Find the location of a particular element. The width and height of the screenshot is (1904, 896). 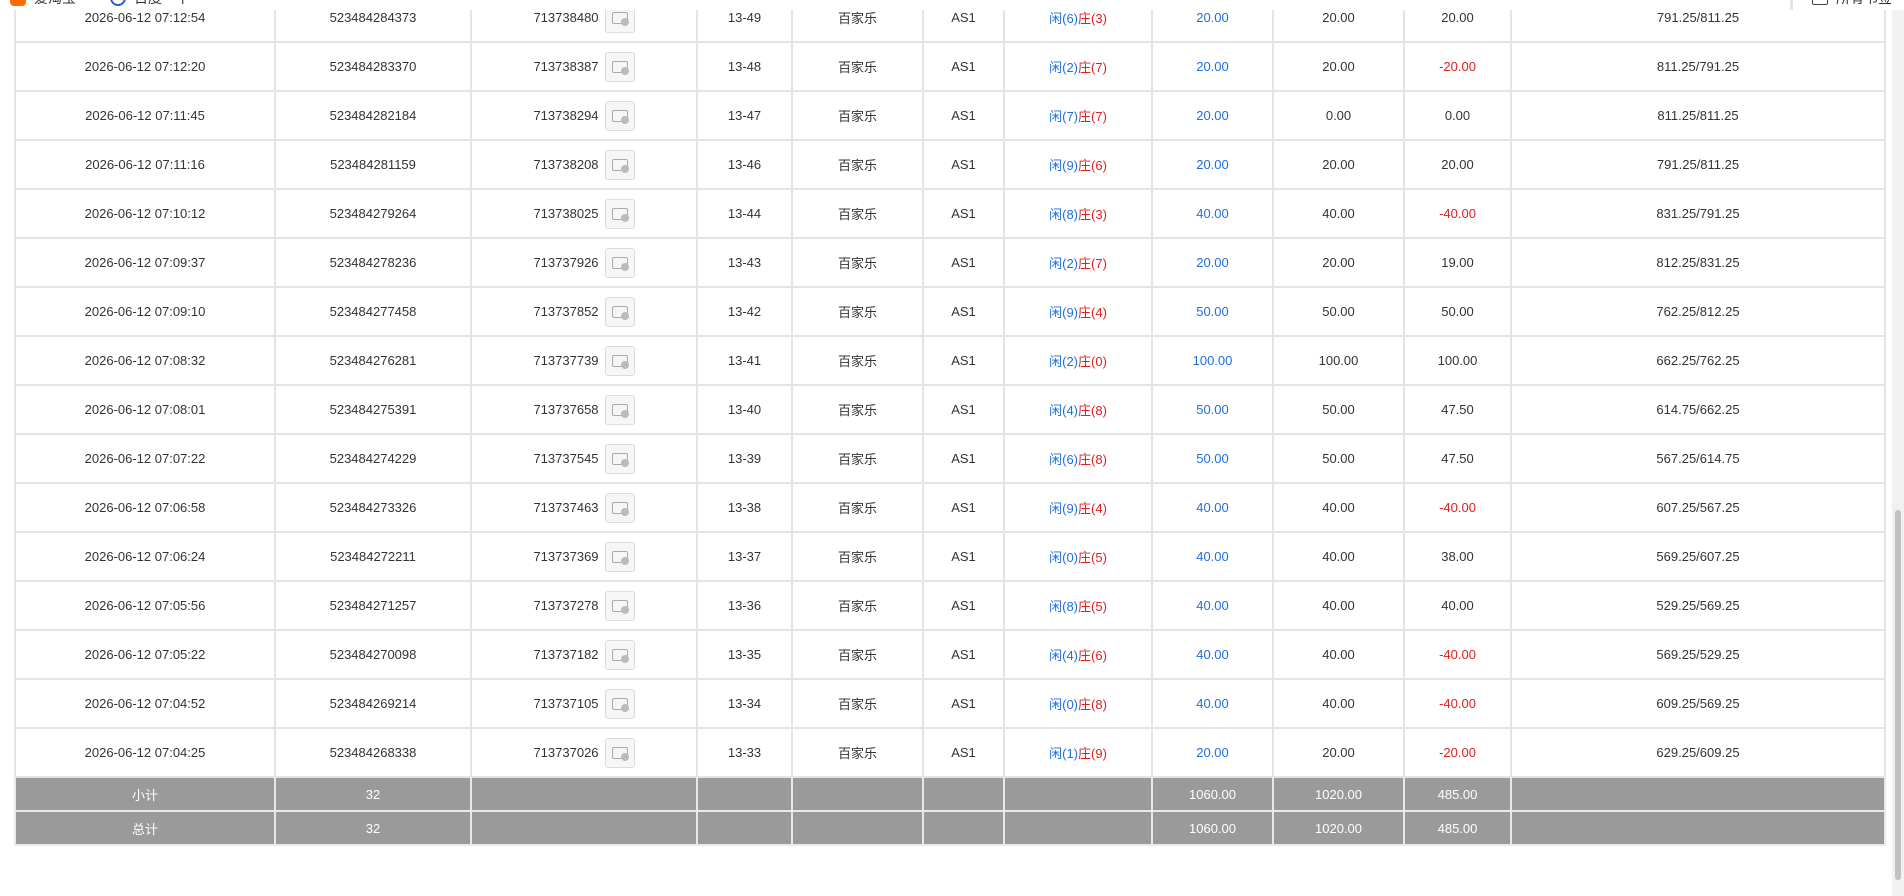

zhuang-score: (3) is located at coordinates (1099, 18).